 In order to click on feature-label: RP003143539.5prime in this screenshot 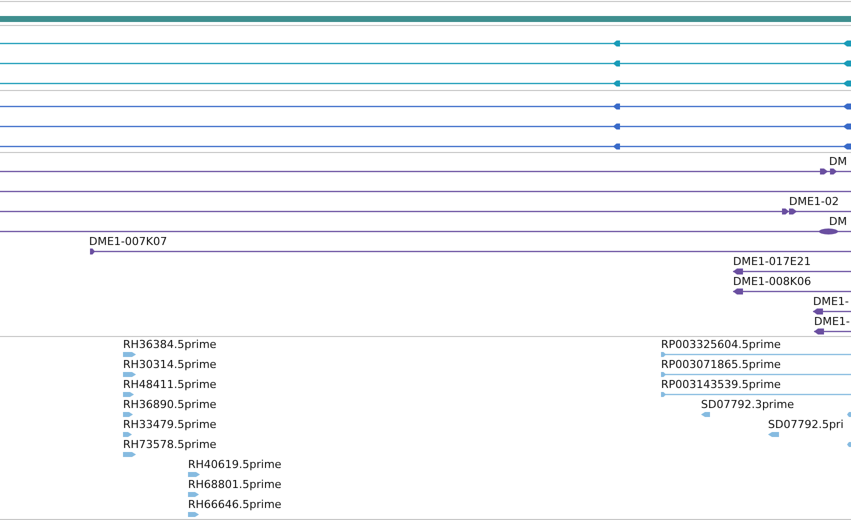, I will do `click(721, 384)`.